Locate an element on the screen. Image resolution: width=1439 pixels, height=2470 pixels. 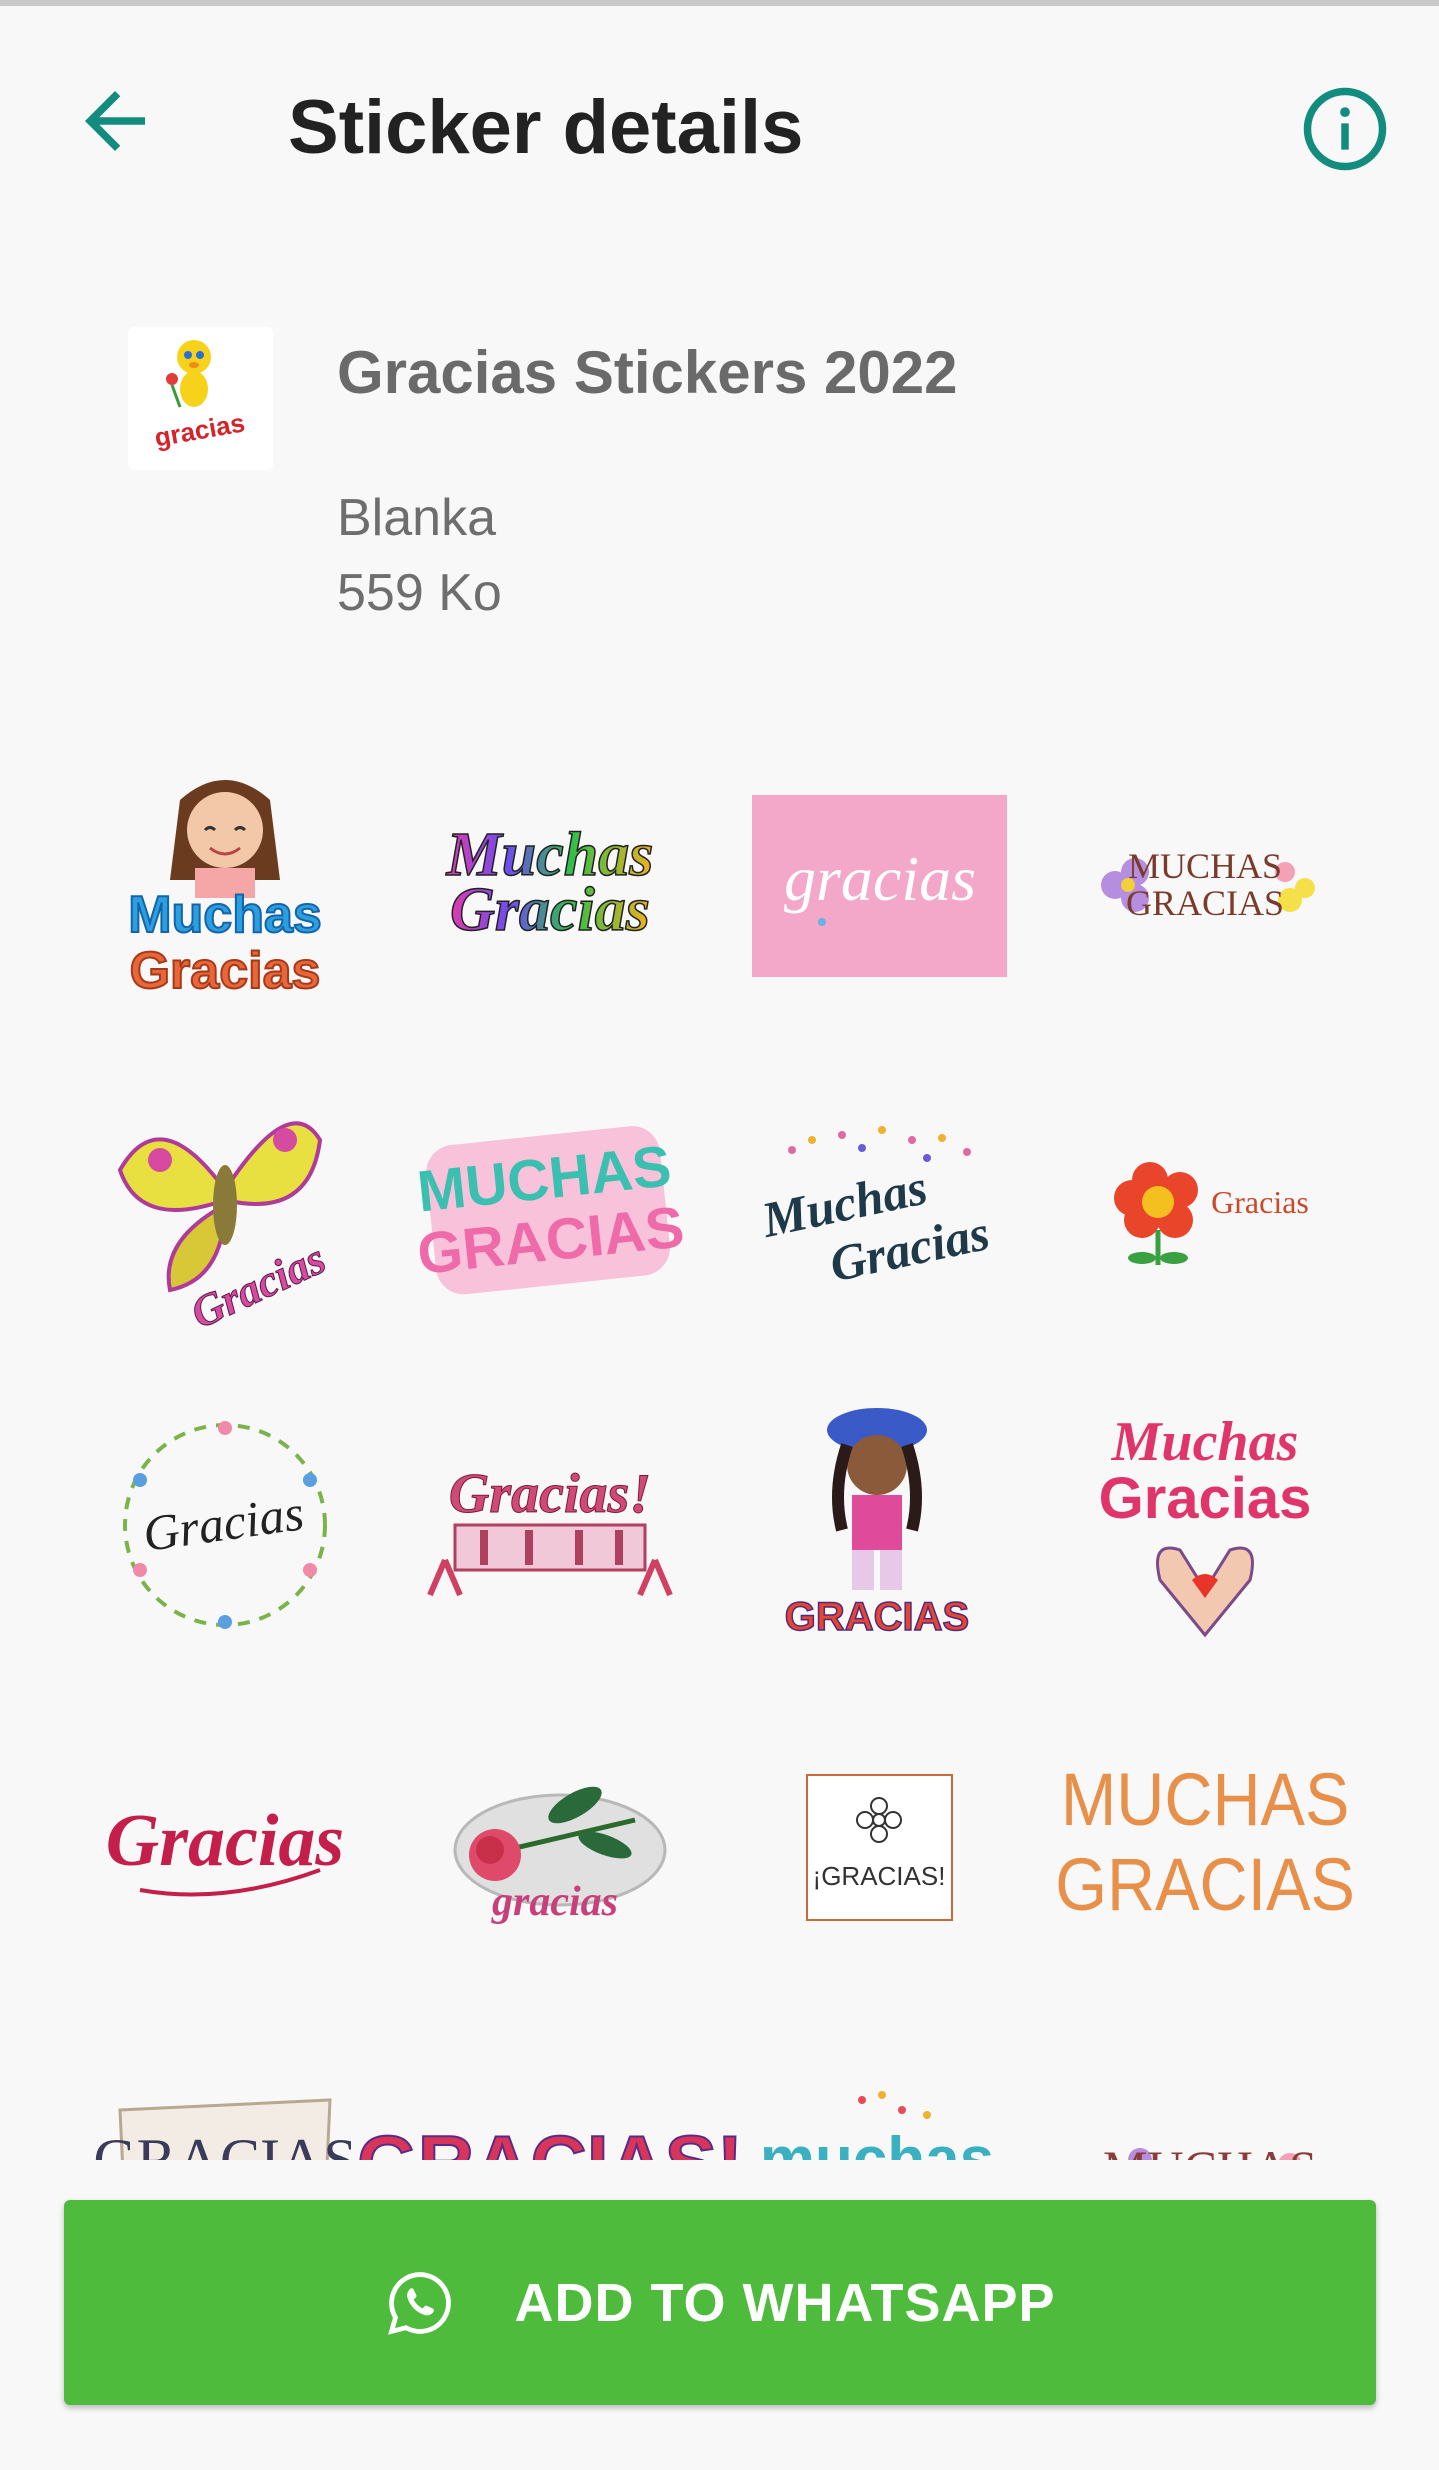
sticker-item-12: Muchas Gracias is located at coordinates (1205, 1525).